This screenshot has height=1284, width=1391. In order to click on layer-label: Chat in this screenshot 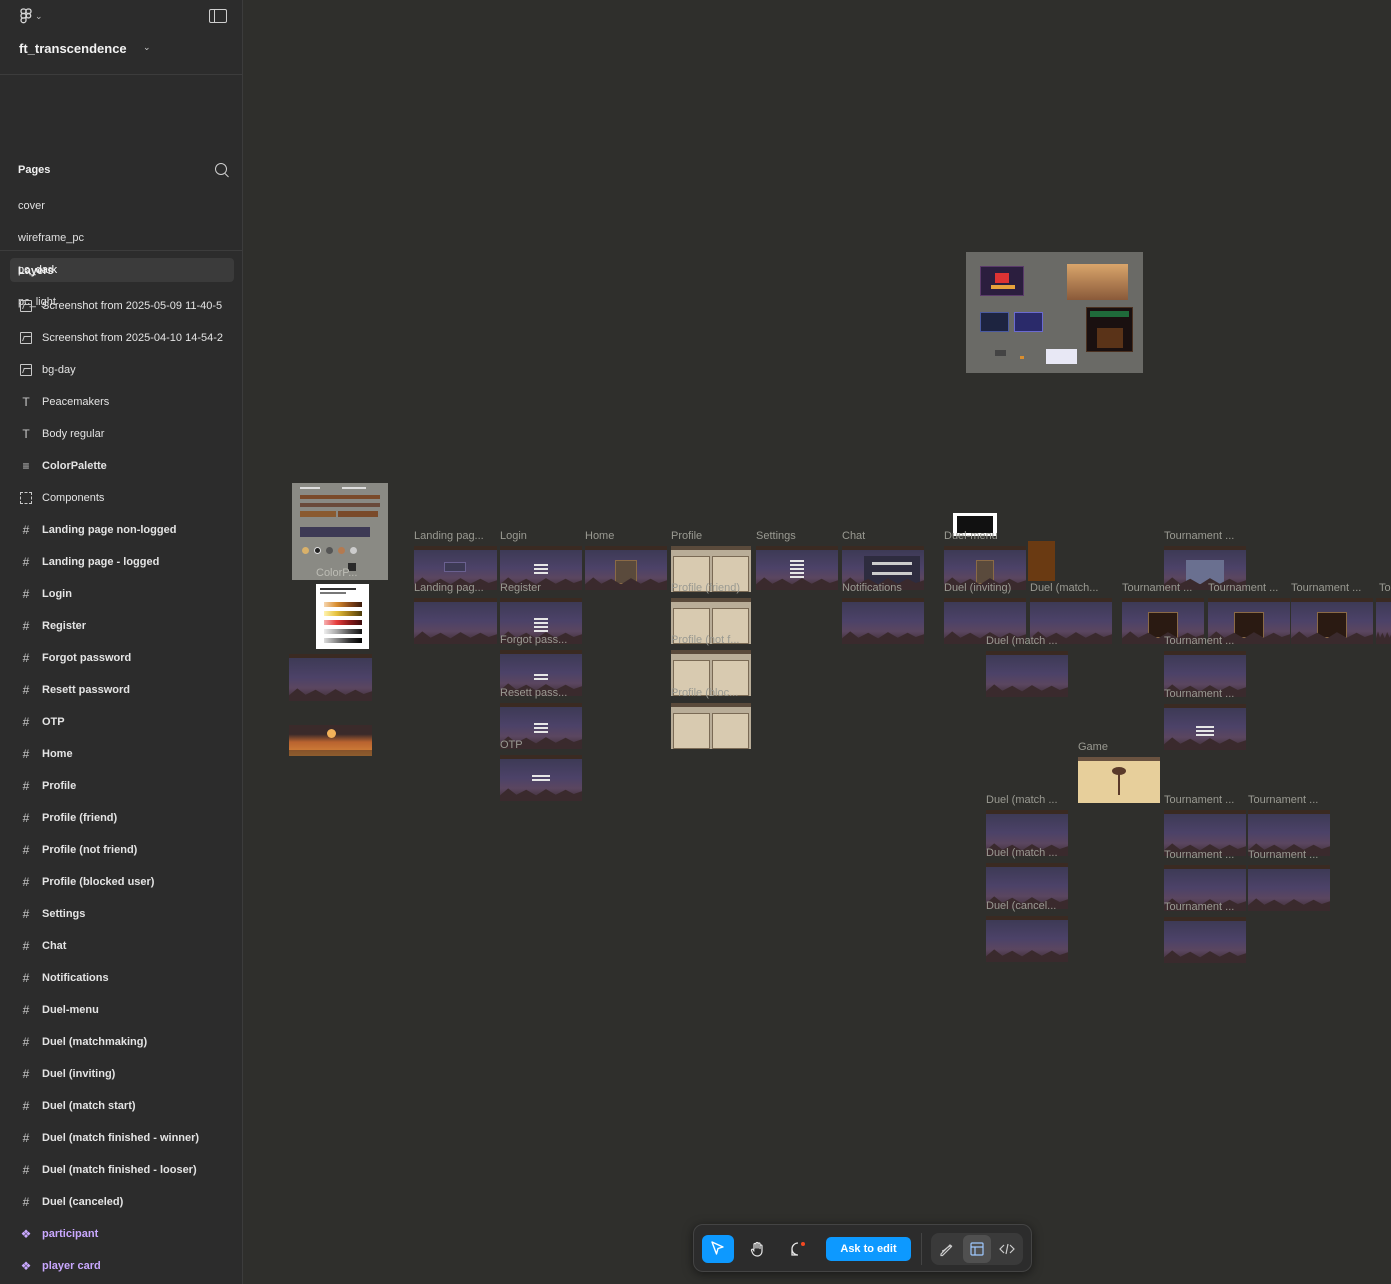, I will do `click(54, 946)`.